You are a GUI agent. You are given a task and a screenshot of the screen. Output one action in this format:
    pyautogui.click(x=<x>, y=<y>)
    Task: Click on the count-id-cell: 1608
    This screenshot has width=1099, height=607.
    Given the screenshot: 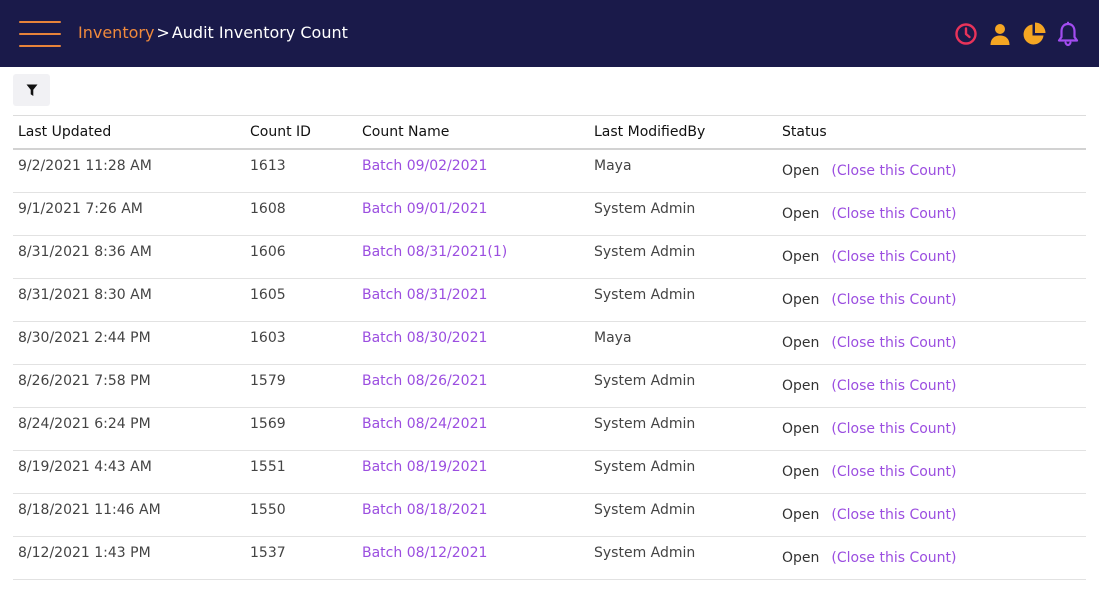 What is the action you would take?
    pyautogui.click(x=268, y=209)
    